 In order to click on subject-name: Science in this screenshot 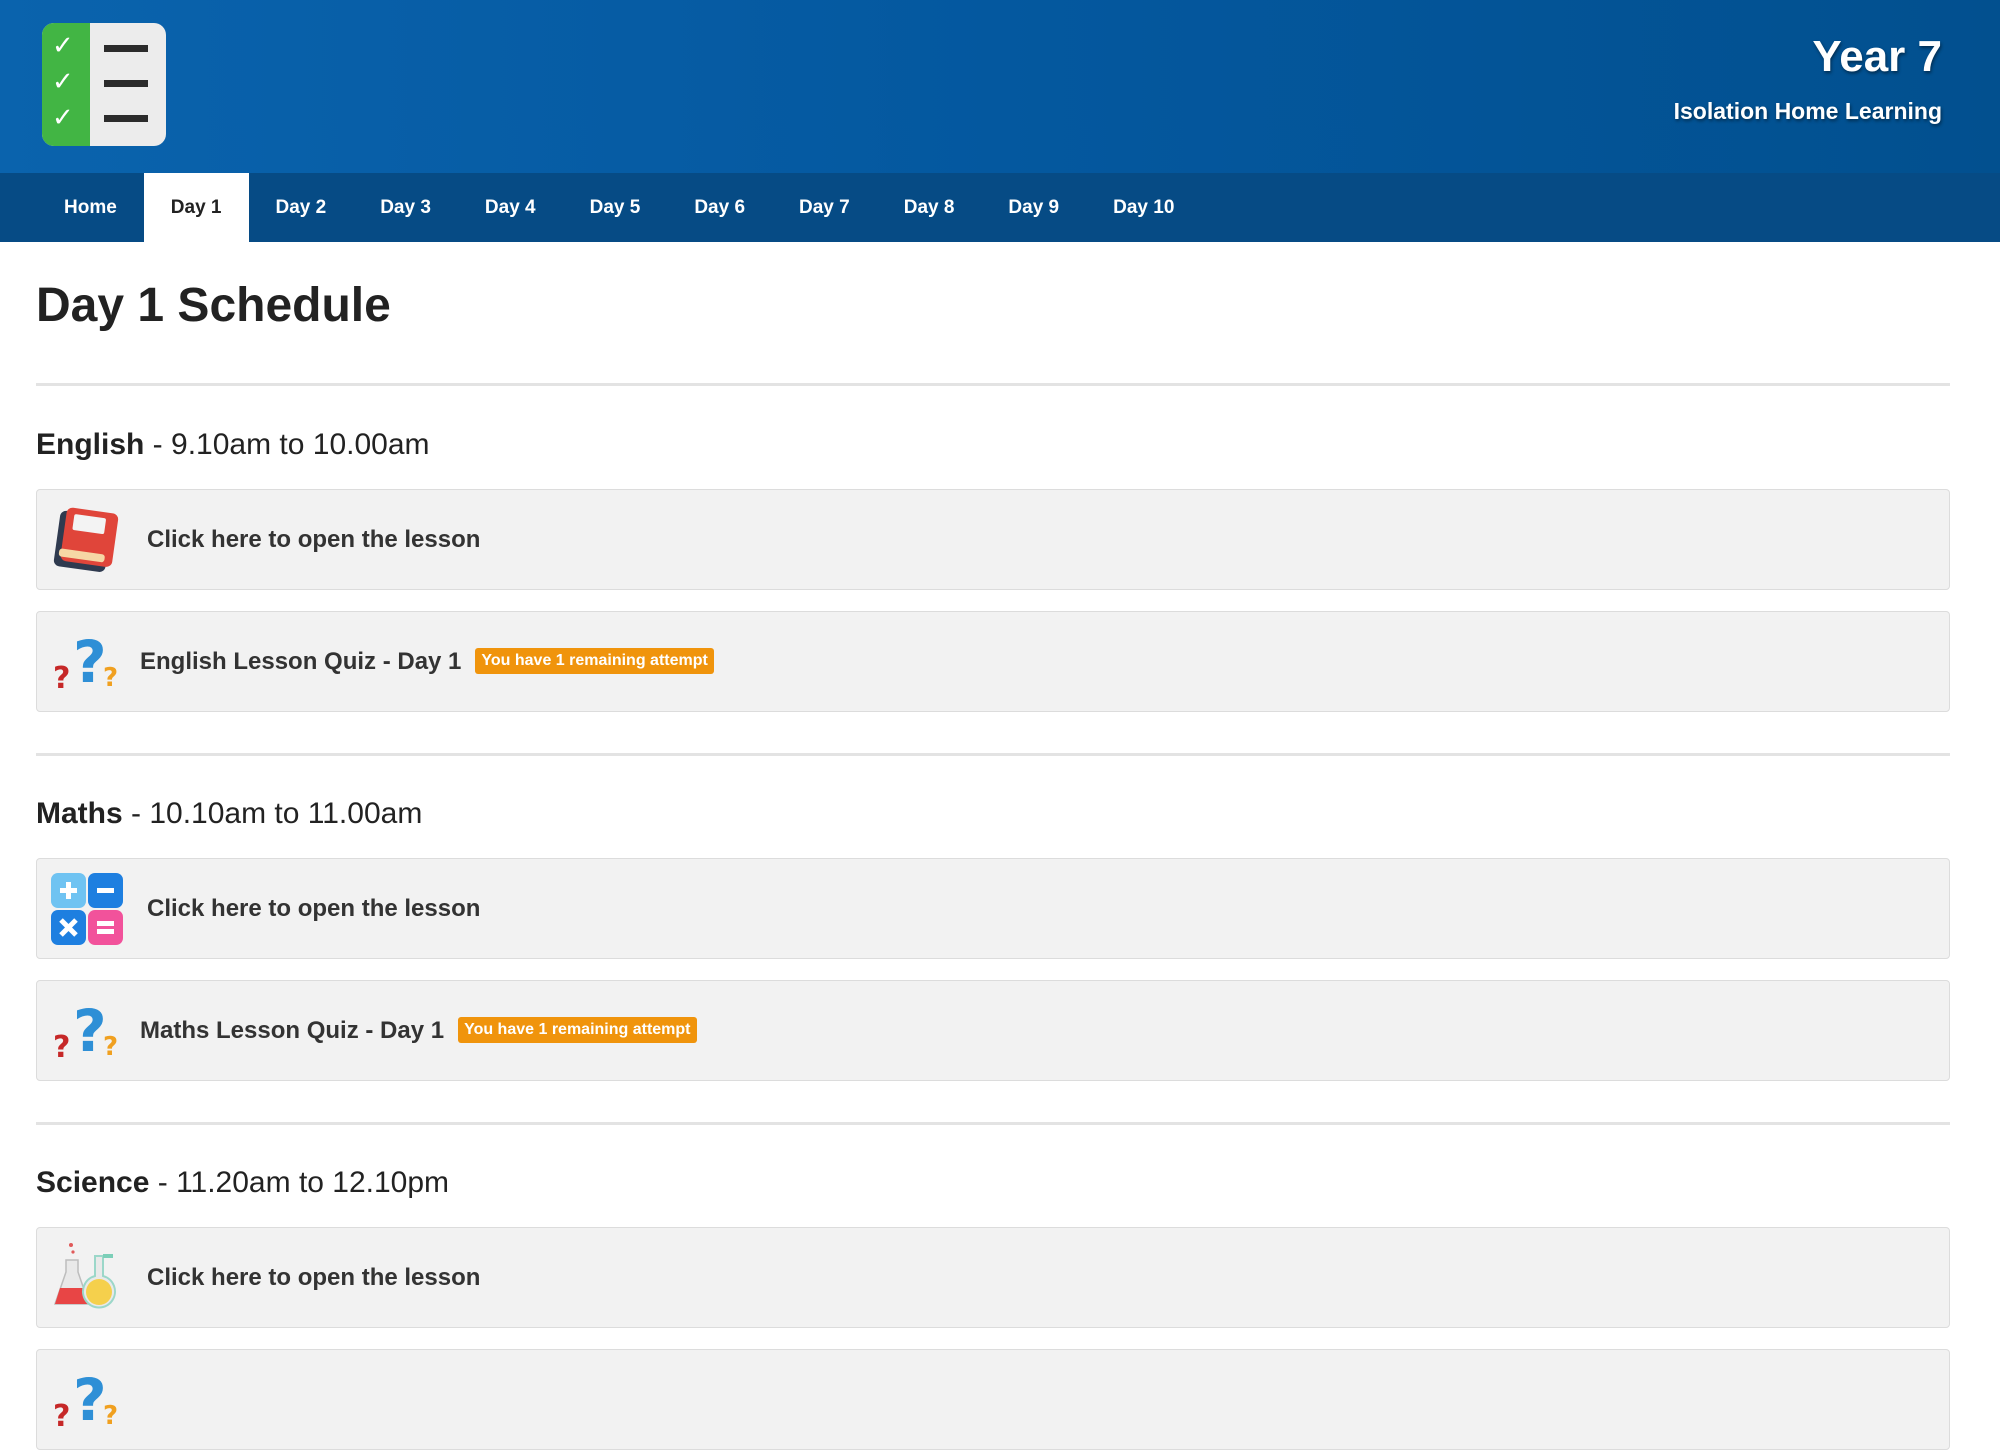, I will do `click(93, 1182)`.